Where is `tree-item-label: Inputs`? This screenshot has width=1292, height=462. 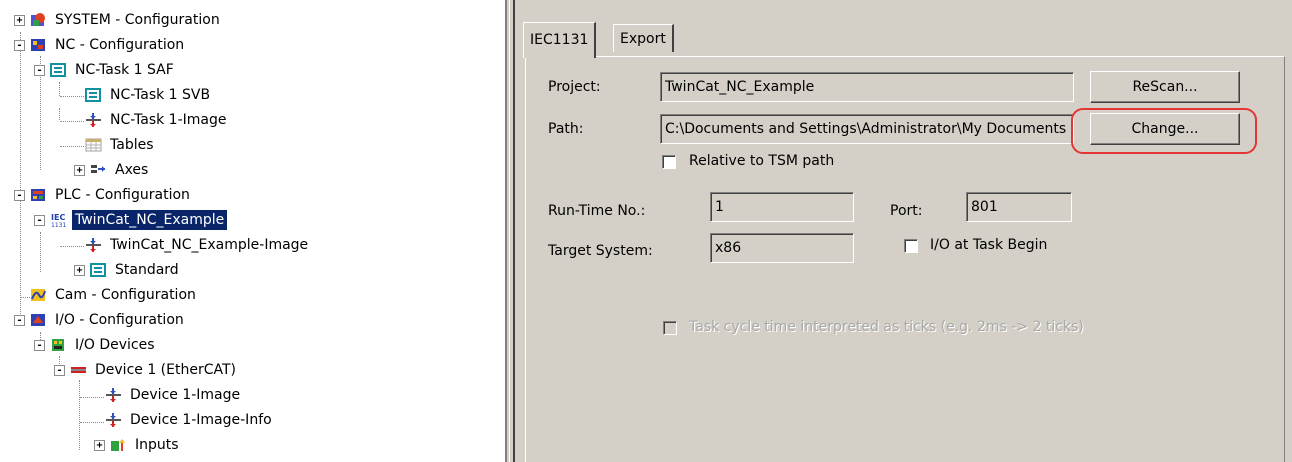 tree-item-label: Inputs is located at coordinates (157, 445).